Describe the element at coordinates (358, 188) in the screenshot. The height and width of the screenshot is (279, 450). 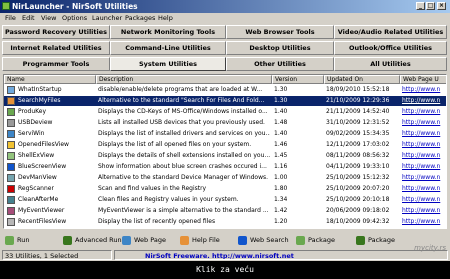
I see `row-updated: 25/10/2009 20:07:20` at that location.